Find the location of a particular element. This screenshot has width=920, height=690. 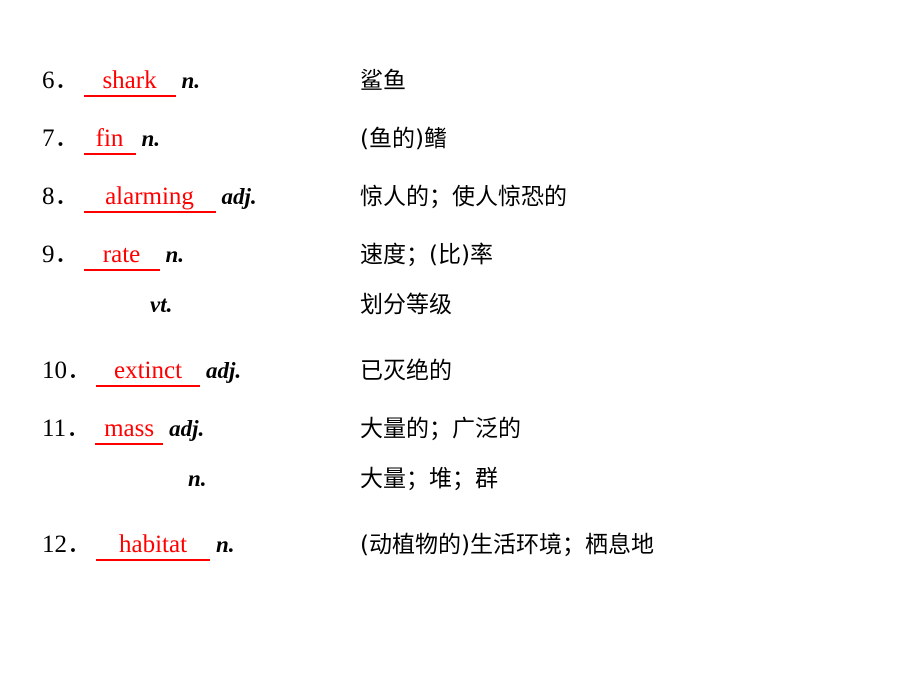

part-of-speech: vt. is located at coordinates (161, 304).